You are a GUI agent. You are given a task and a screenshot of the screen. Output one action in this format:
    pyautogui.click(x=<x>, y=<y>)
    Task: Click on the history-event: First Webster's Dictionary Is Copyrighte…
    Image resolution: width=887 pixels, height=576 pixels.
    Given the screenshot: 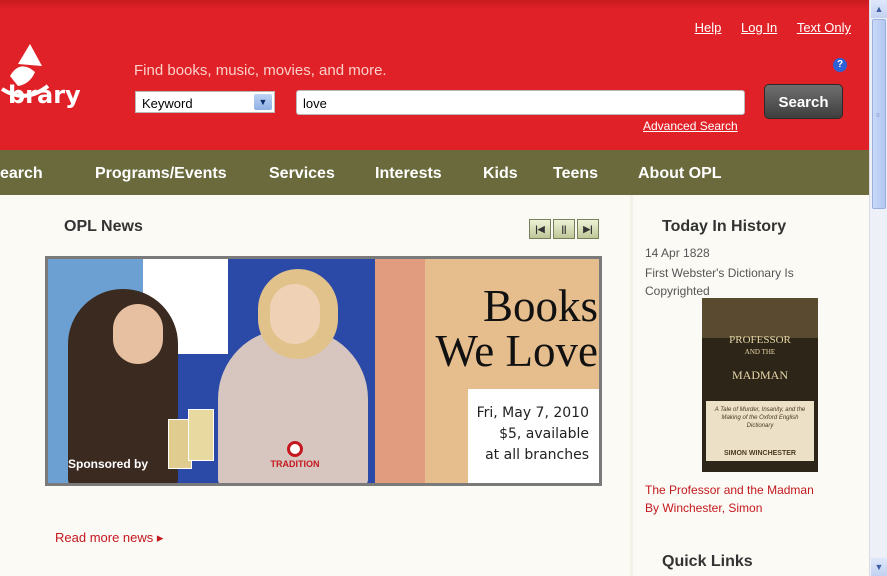 What is the action you would take?
    pyautogui.click(x=719, y=282)
    